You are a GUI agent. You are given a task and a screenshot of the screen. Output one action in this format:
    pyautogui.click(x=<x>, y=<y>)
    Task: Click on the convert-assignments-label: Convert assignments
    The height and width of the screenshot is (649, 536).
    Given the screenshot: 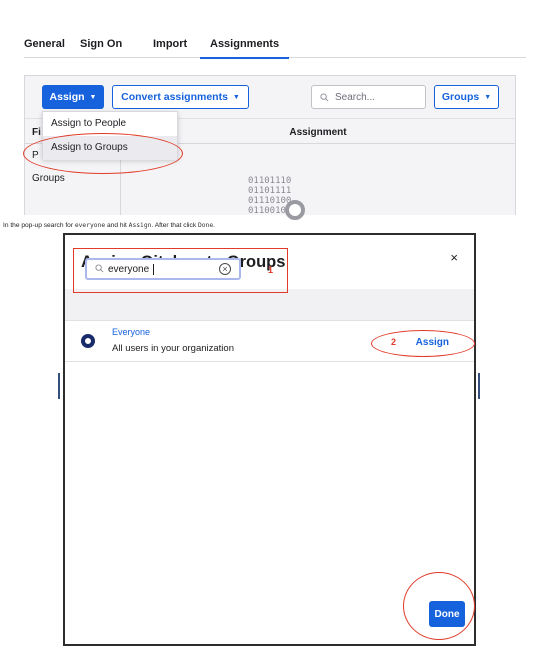 What is the action you would take?
    pyautogui.click(x=174, y=97)
    